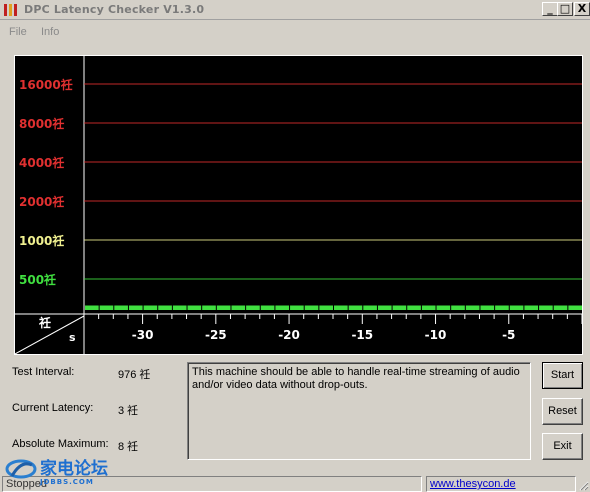 The height and width of the screenshot is (492, 590). I want to click on test-interval-label: Test Interval:, so click(43, 372).